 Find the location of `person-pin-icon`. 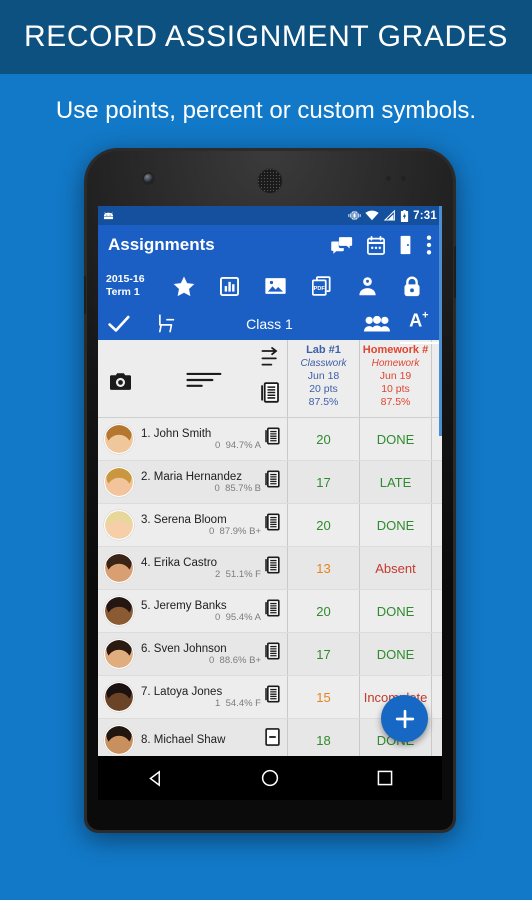

person-pin-icon is located at coordinates (367, 286).